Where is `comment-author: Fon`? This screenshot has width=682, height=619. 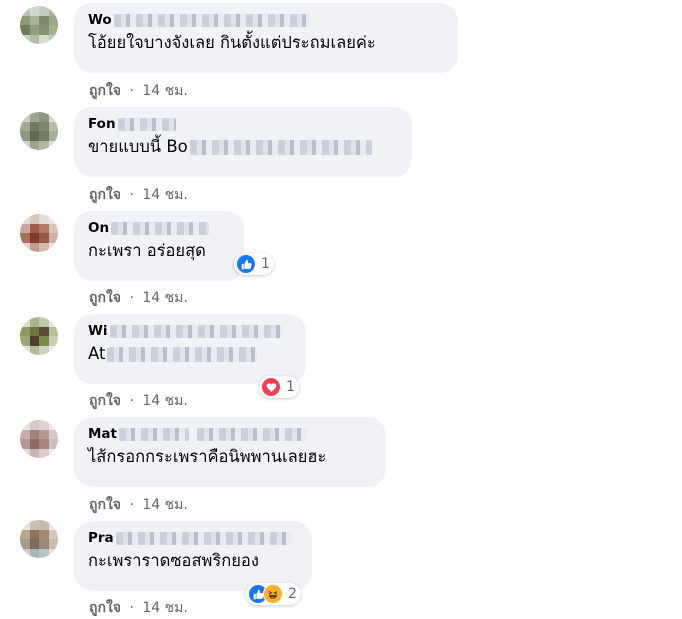
comment-author: Fon is located at coordinates (244, 124).